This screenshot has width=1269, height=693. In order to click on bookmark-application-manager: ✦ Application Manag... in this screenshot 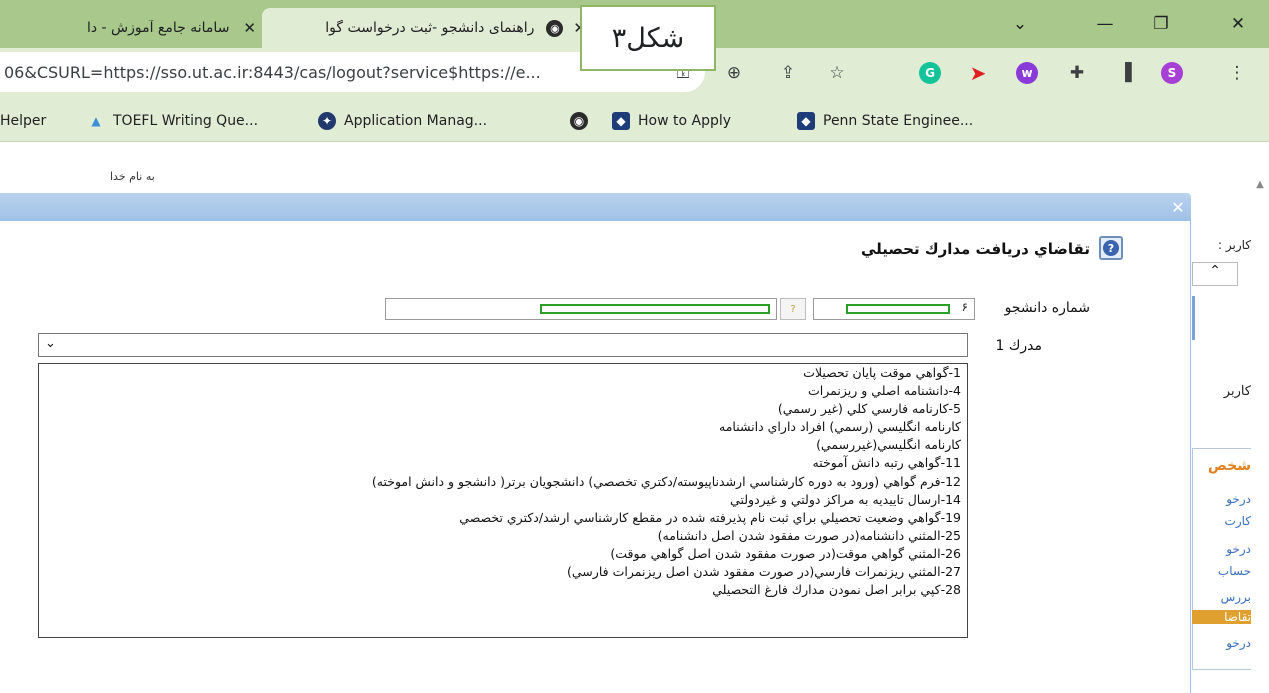, I will do `click(402, 121)`.